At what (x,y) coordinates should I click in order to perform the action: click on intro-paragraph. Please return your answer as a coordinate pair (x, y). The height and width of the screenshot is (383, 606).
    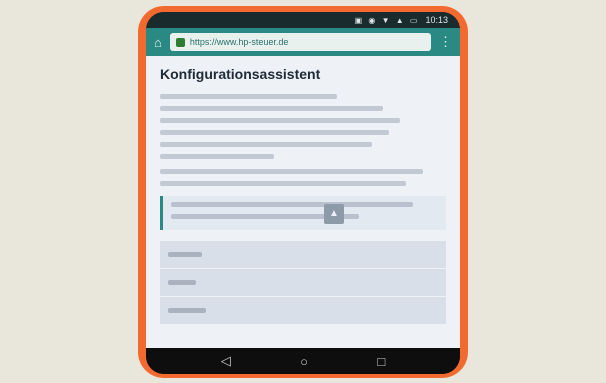
    Looking at the image, I should click on (303, 126).